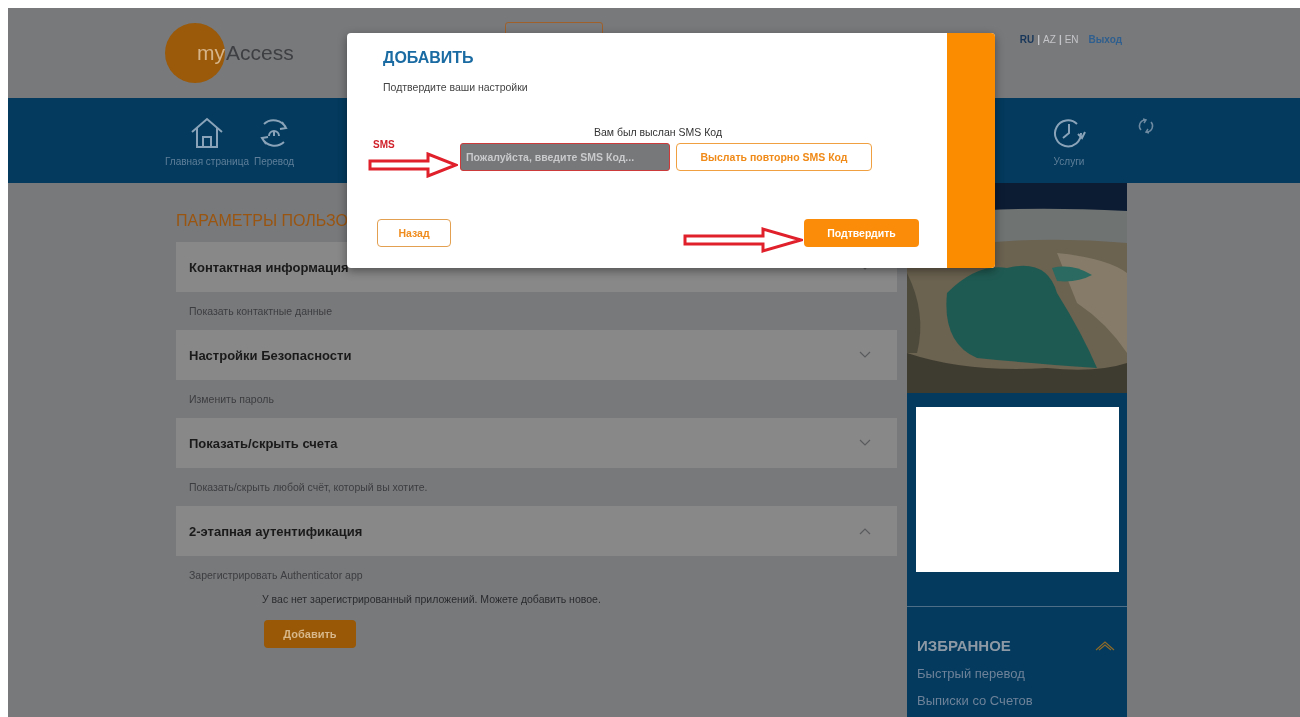 Image resolution: width=1300 pixels, height=717 pixels. Describe the element at coordinates (254, 311) in the screenshot. I see `section-link: Показать контактные данные` at that location.